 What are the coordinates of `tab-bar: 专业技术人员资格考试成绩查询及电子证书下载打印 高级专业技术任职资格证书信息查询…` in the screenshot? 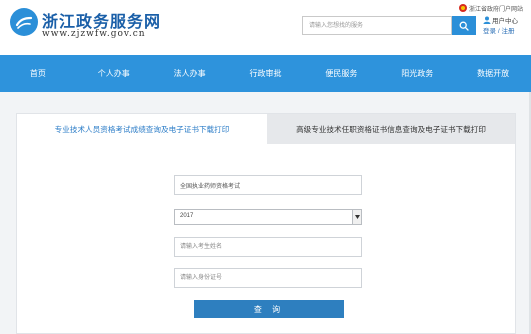 It's located at (266, 129).